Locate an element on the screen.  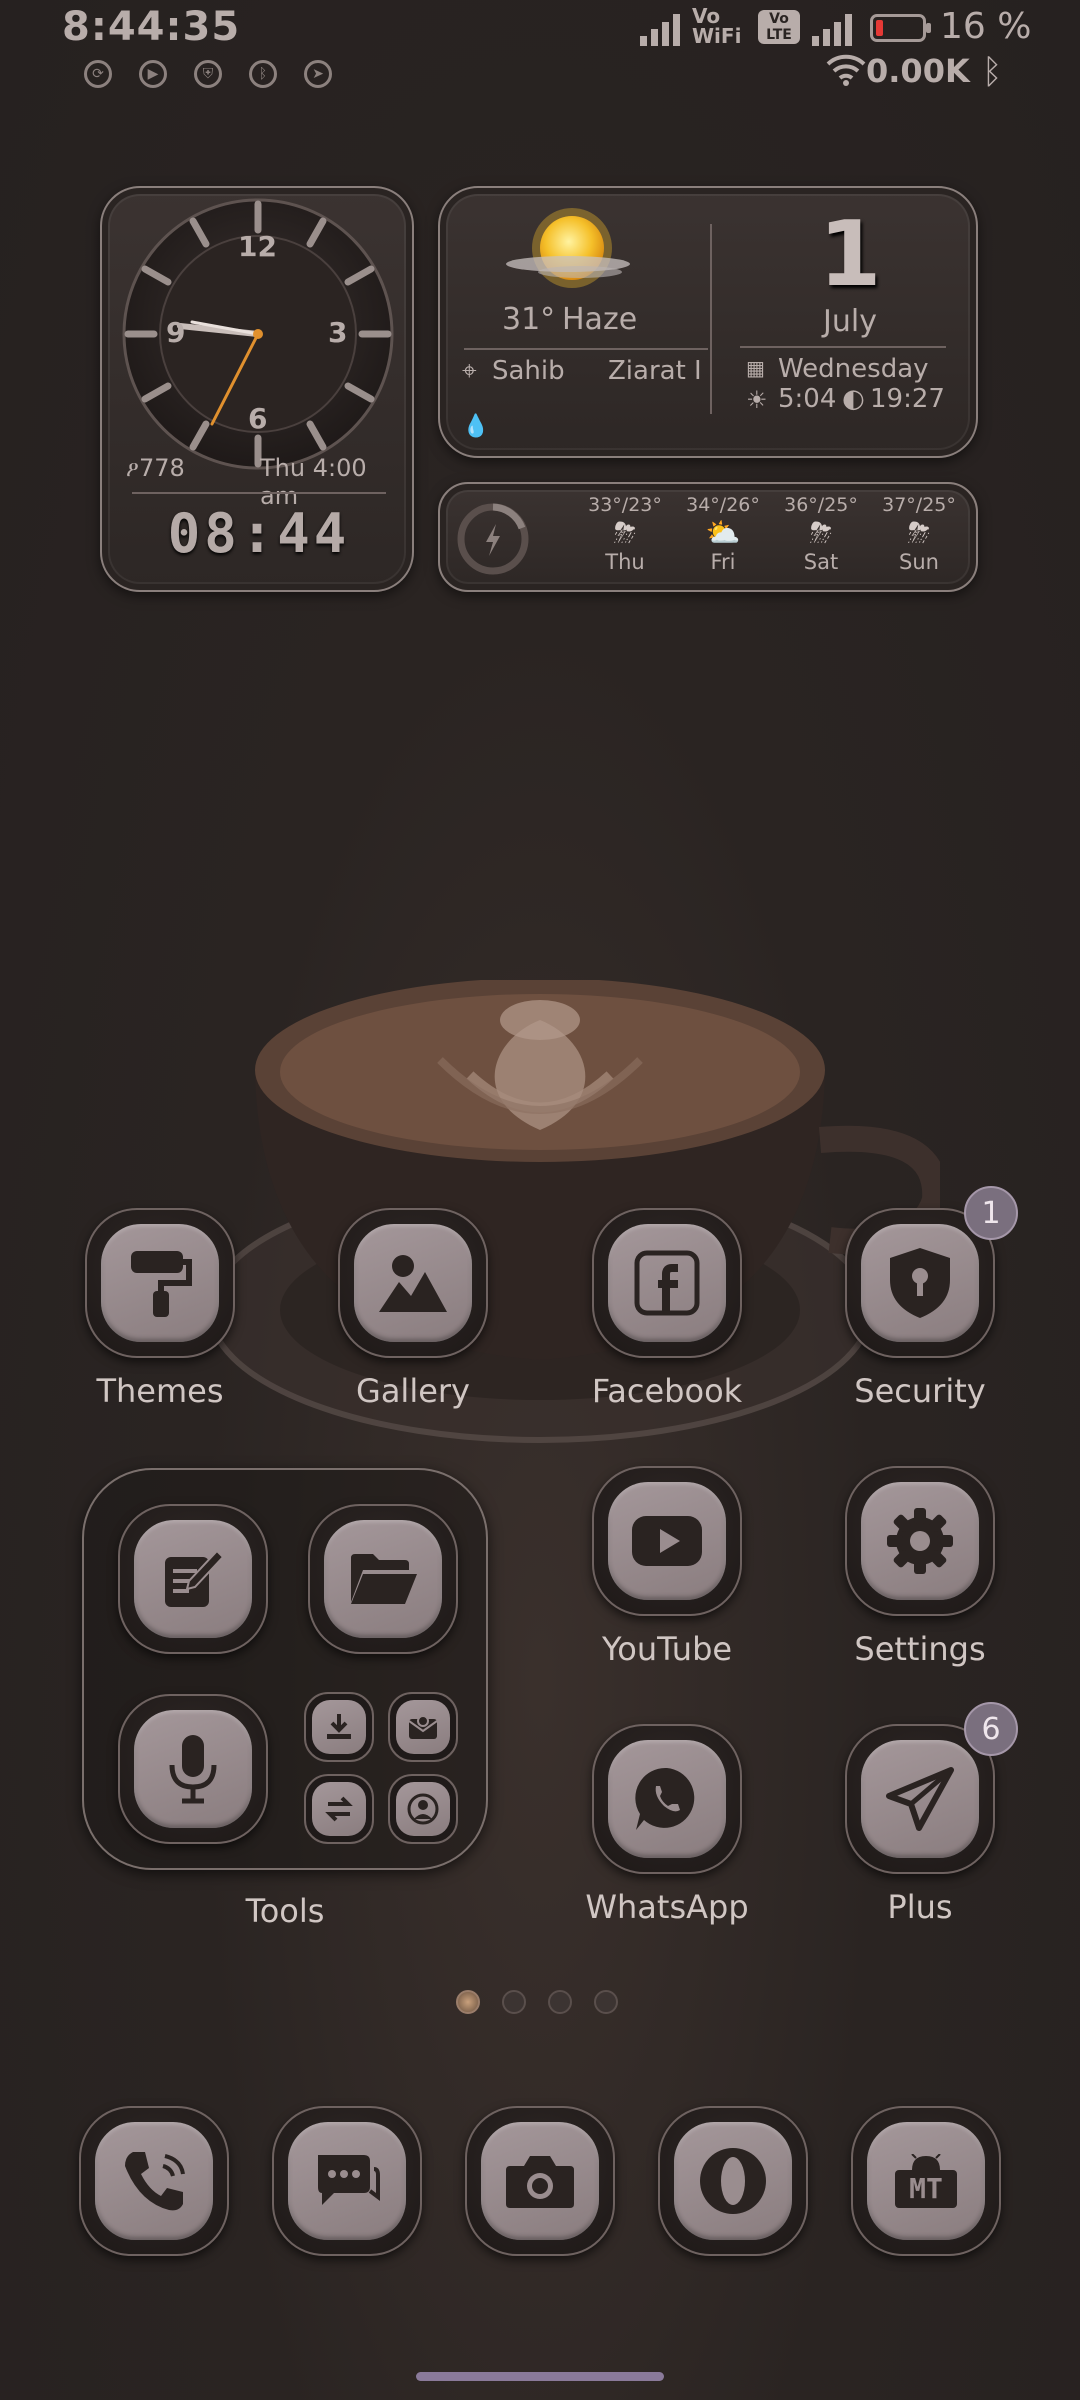
humidity-icon: 💧 is located at coordinates (476, 426).